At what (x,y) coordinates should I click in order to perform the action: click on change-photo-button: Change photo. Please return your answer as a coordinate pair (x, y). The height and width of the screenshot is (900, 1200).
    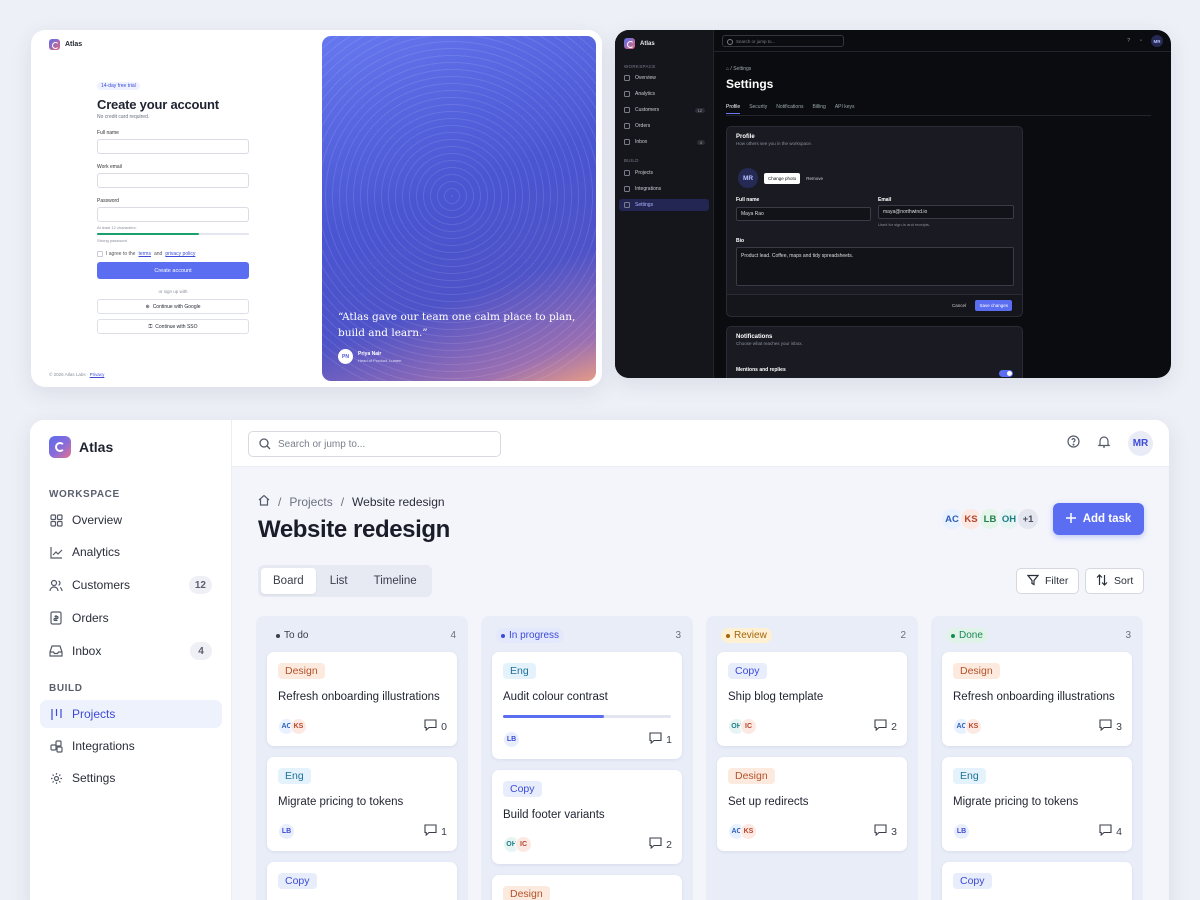
    Looking at the image, I should click on (782, 178).